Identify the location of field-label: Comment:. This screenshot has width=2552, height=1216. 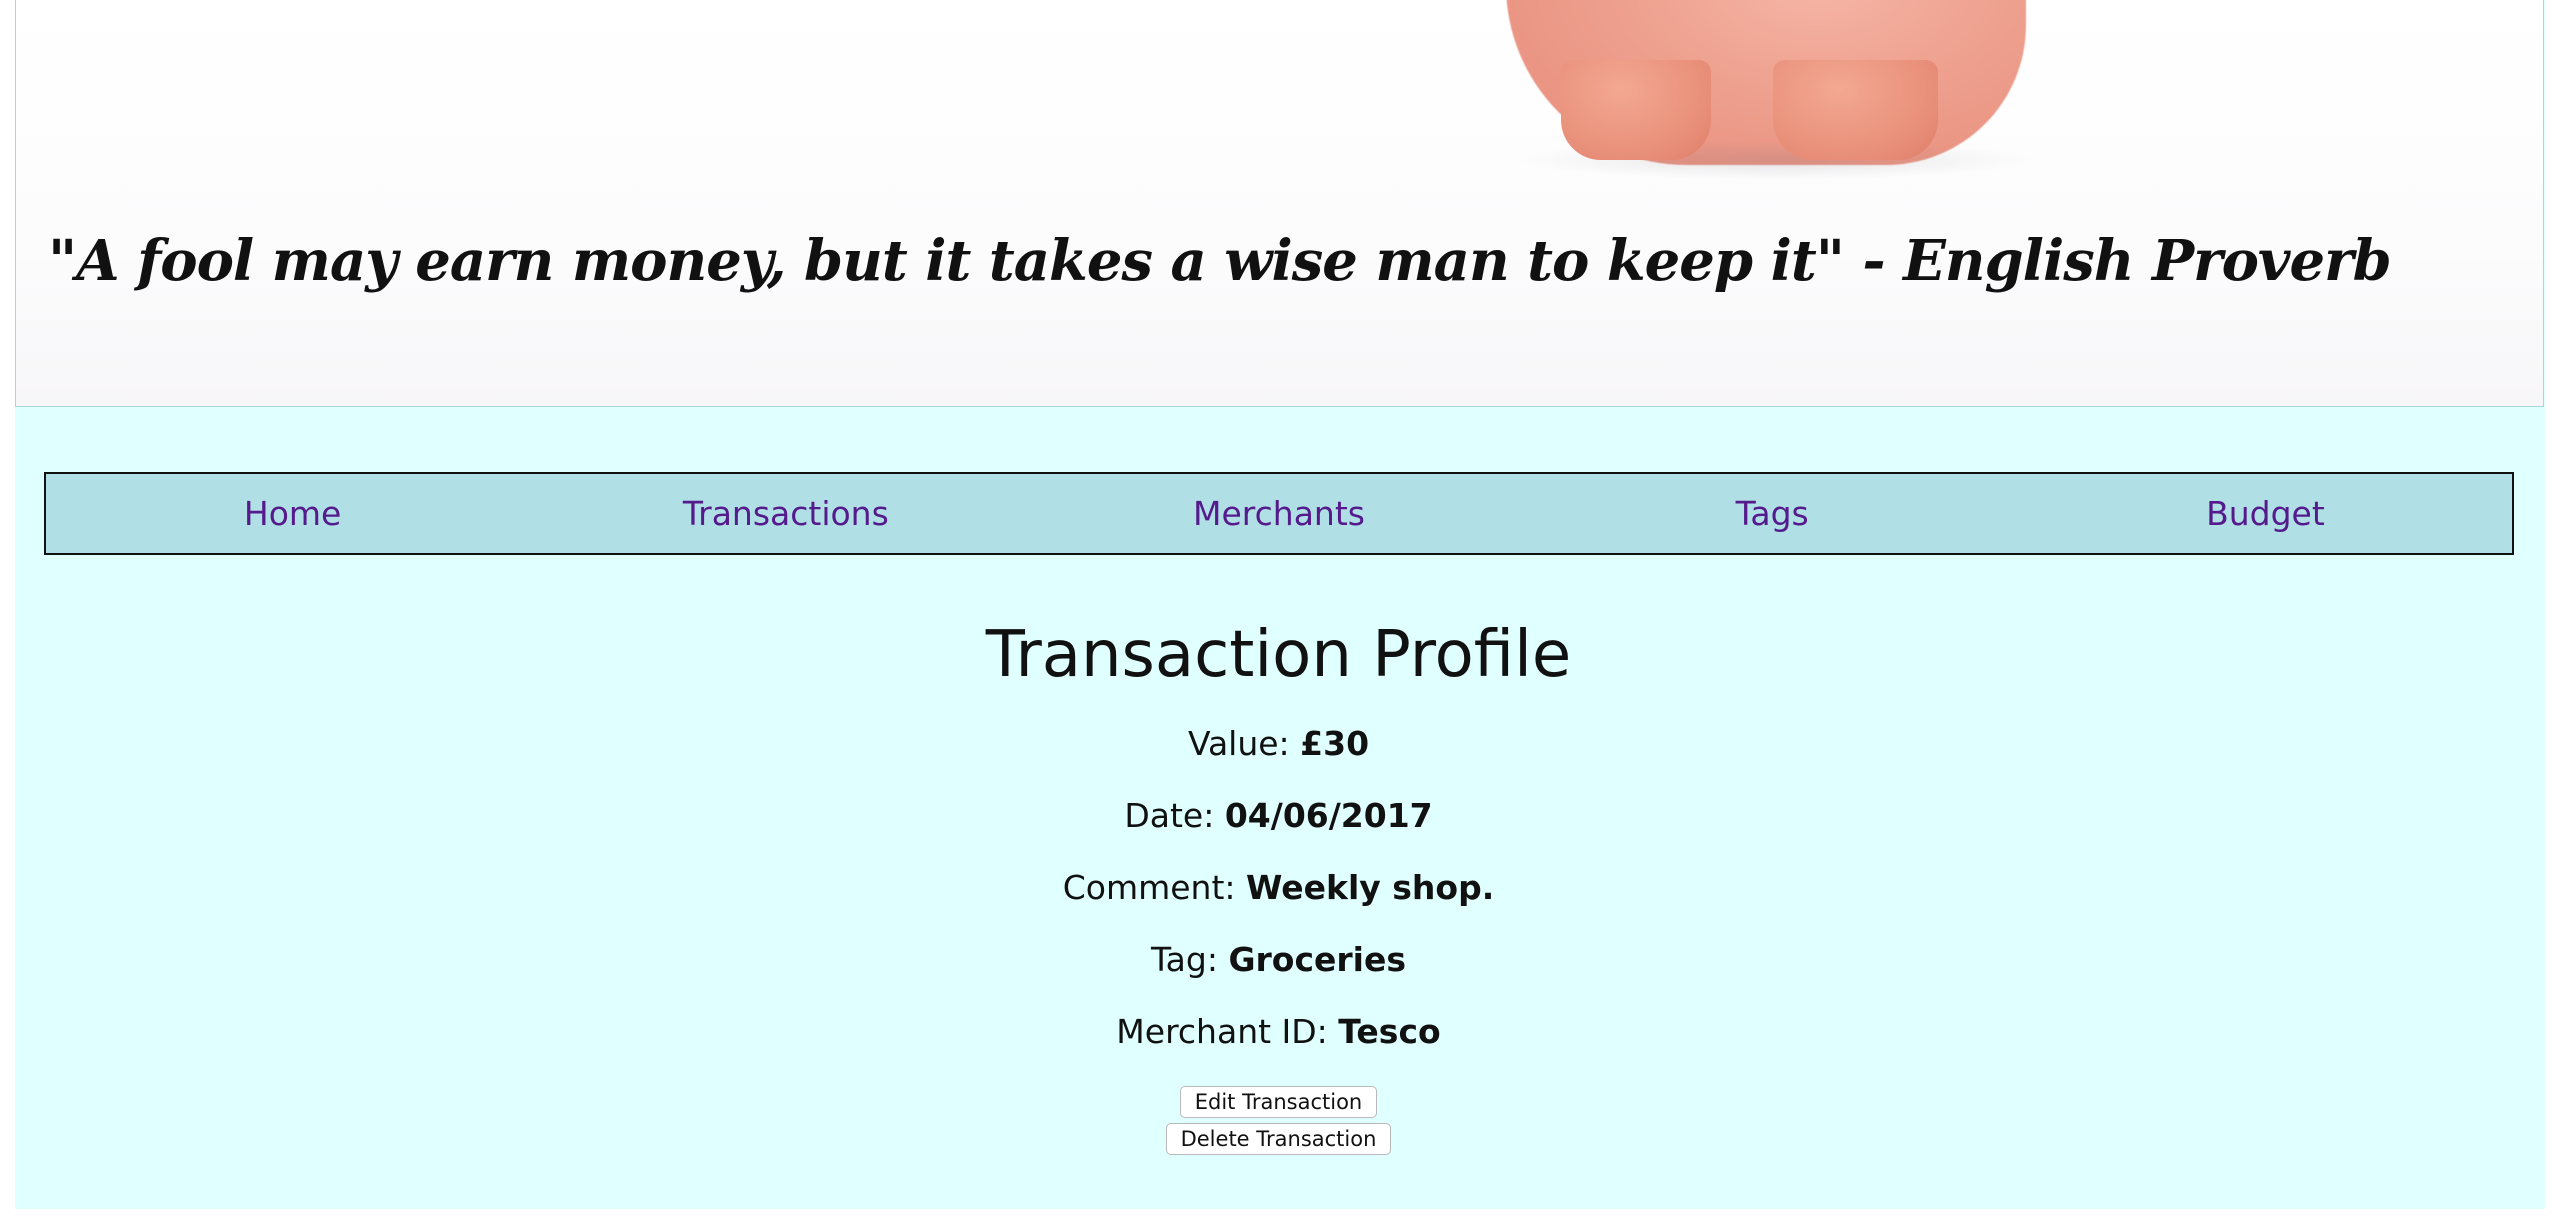
(1154, 887).